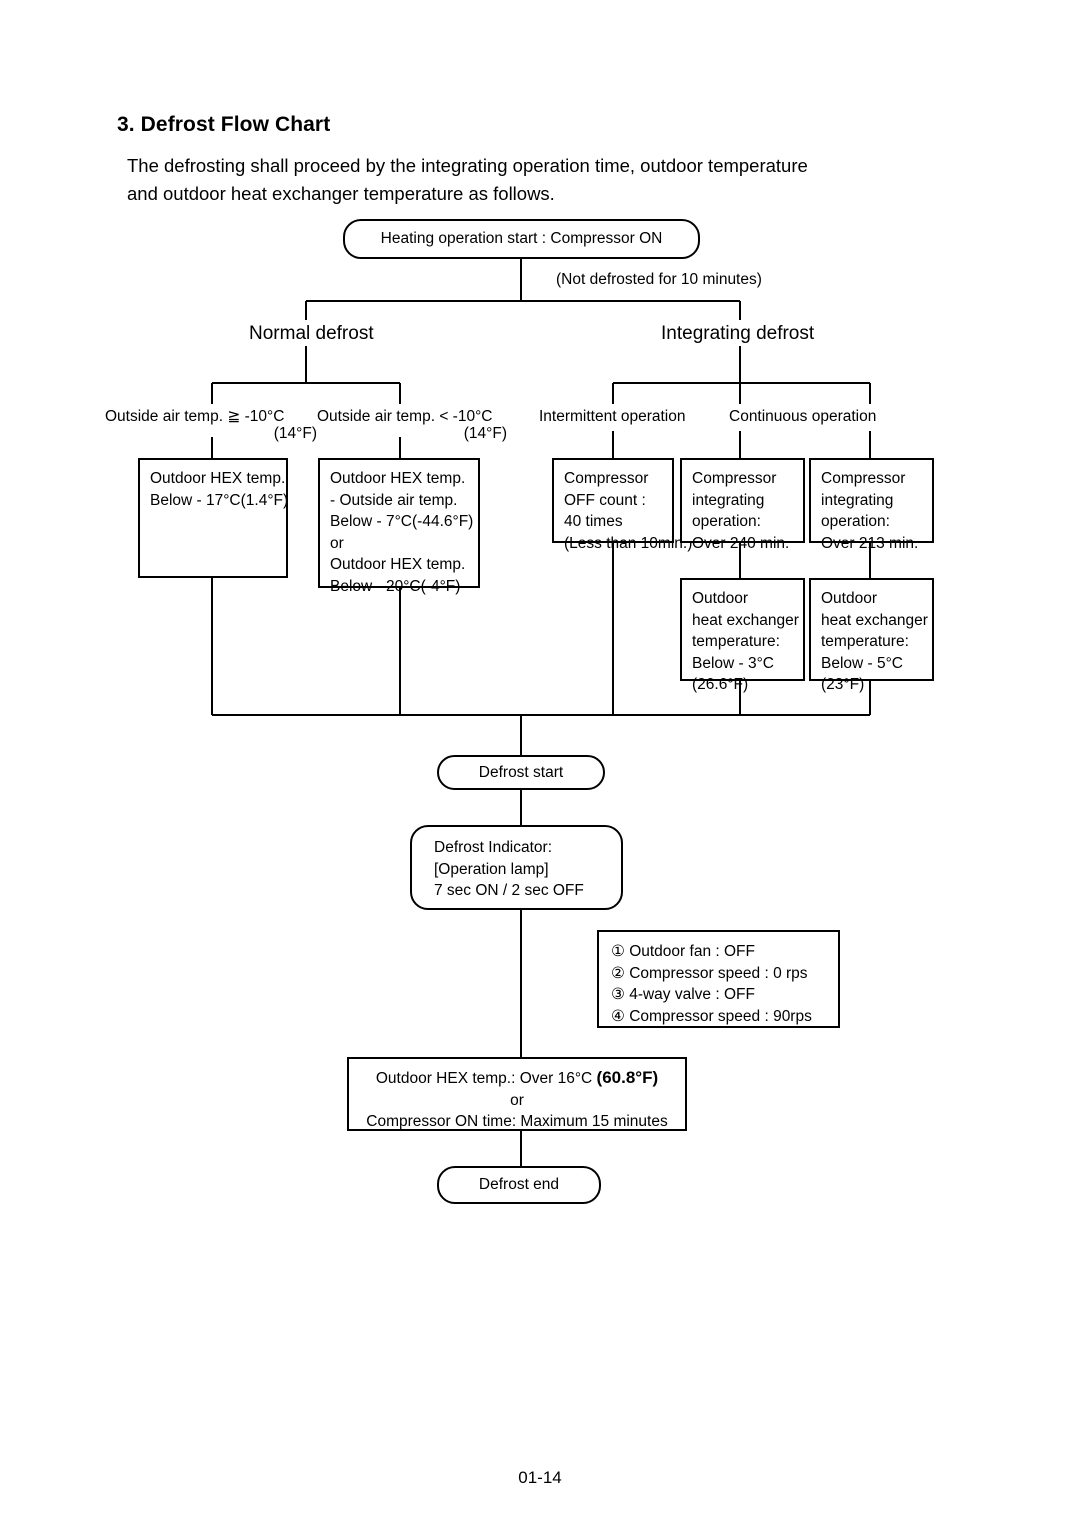  Describe the element at coordinates (219, 500) in the screenshot. I see `node-line: Below - 17°C(1.4°F)` at that location.